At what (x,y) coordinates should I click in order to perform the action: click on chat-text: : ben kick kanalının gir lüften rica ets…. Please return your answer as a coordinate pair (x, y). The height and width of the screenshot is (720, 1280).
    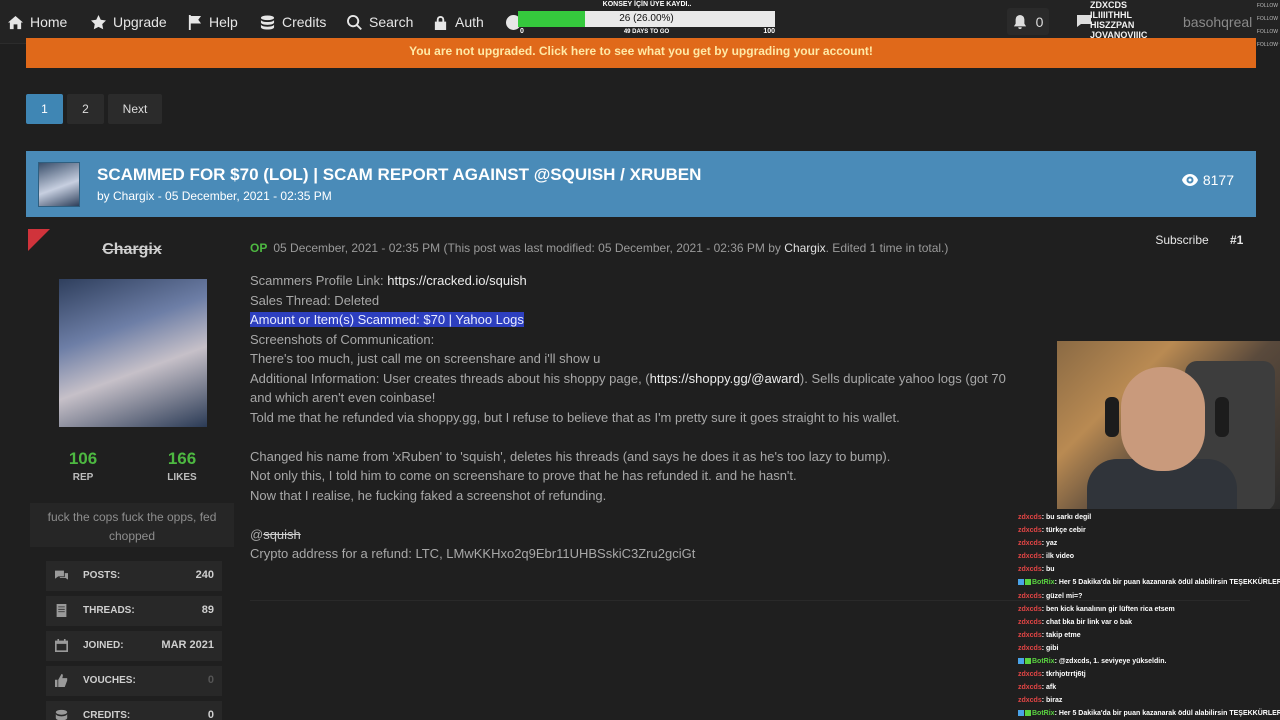
    Looking at the image, I should click on (1108, 609).